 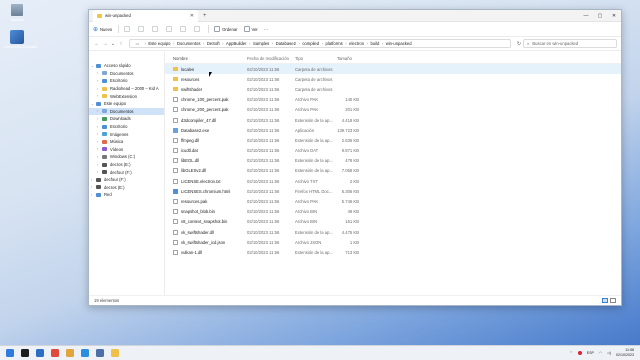 I want to click on file-explorer-icon, so click(x=115, y=353).